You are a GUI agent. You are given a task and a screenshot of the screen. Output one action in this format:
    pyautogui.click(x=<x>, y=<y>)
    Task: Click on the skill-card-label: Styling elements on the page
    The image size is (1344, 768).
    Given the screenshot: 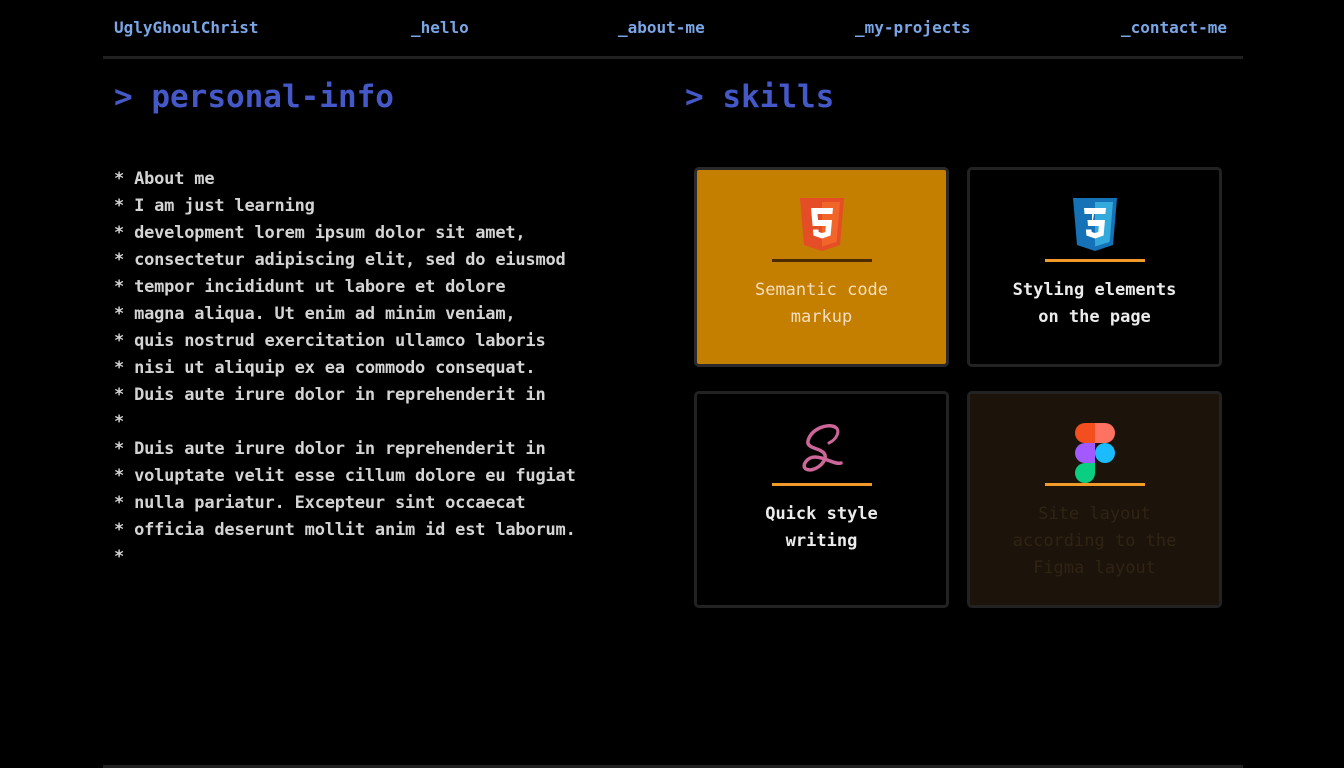 What is the action you would take?
    pyautogui.click(x=1094, y=304)
    